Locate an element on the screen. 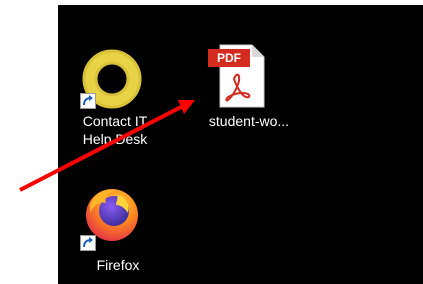 Image resolution: width=423 pixels, height=284 pixels. icon-label-firefox: Firefox is located at coordinates (118, 265).